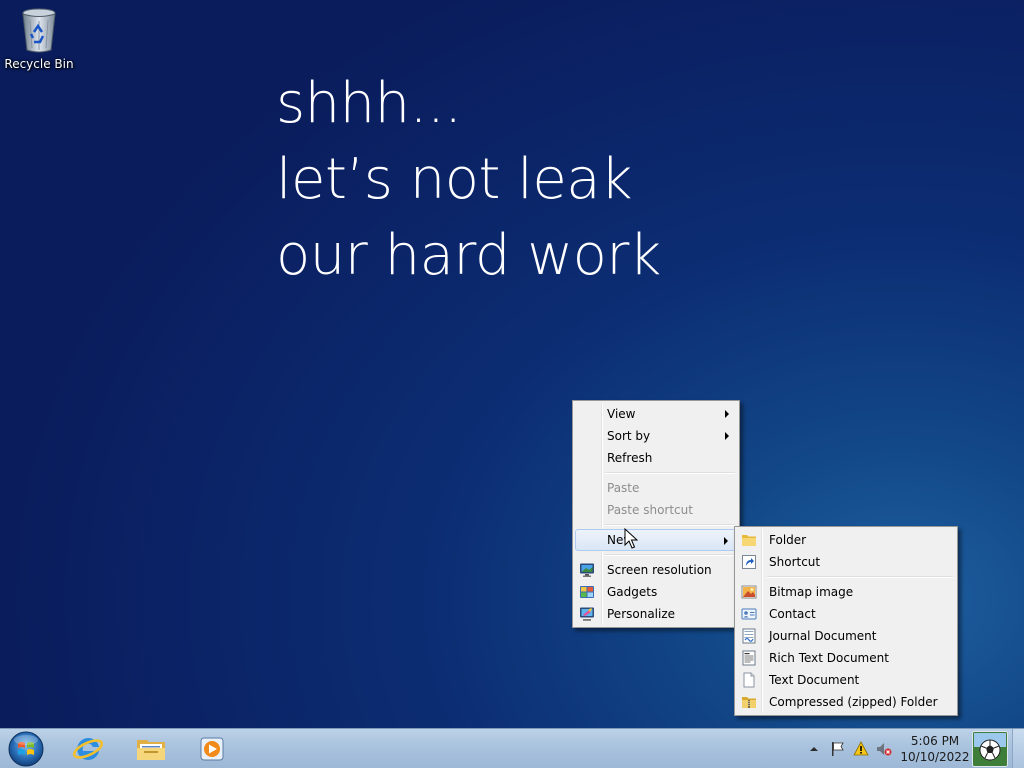 The width and height of the screenshot is (1024, 768). Describe the element at coordinates (749, 540) in the screenshot. I see `folder-icon` at that location.